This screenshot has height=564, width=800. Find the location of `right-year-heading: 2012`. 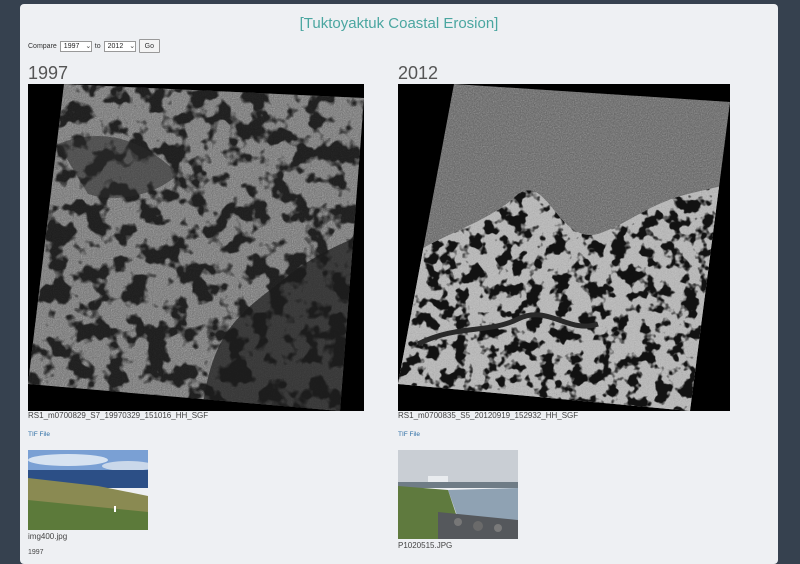

right-year-heading: 2012 is located at coordinates (418, 73).